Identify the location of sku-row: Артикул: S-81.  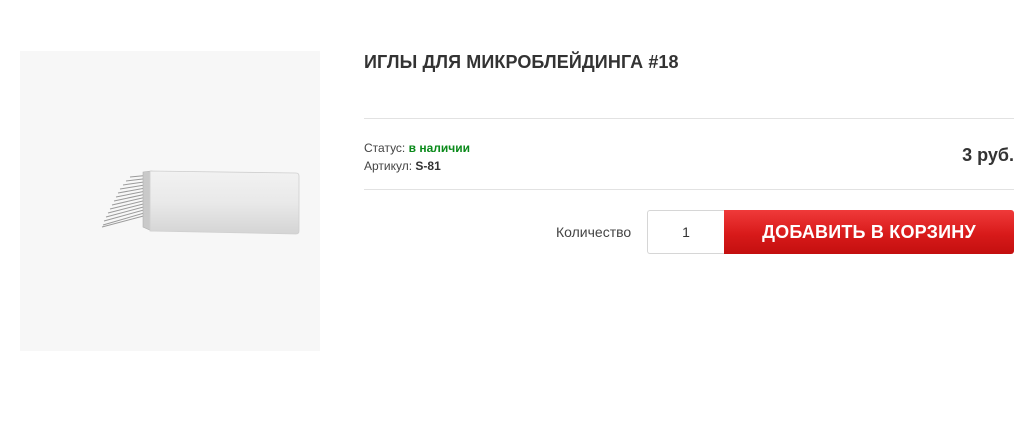
(417, 166).